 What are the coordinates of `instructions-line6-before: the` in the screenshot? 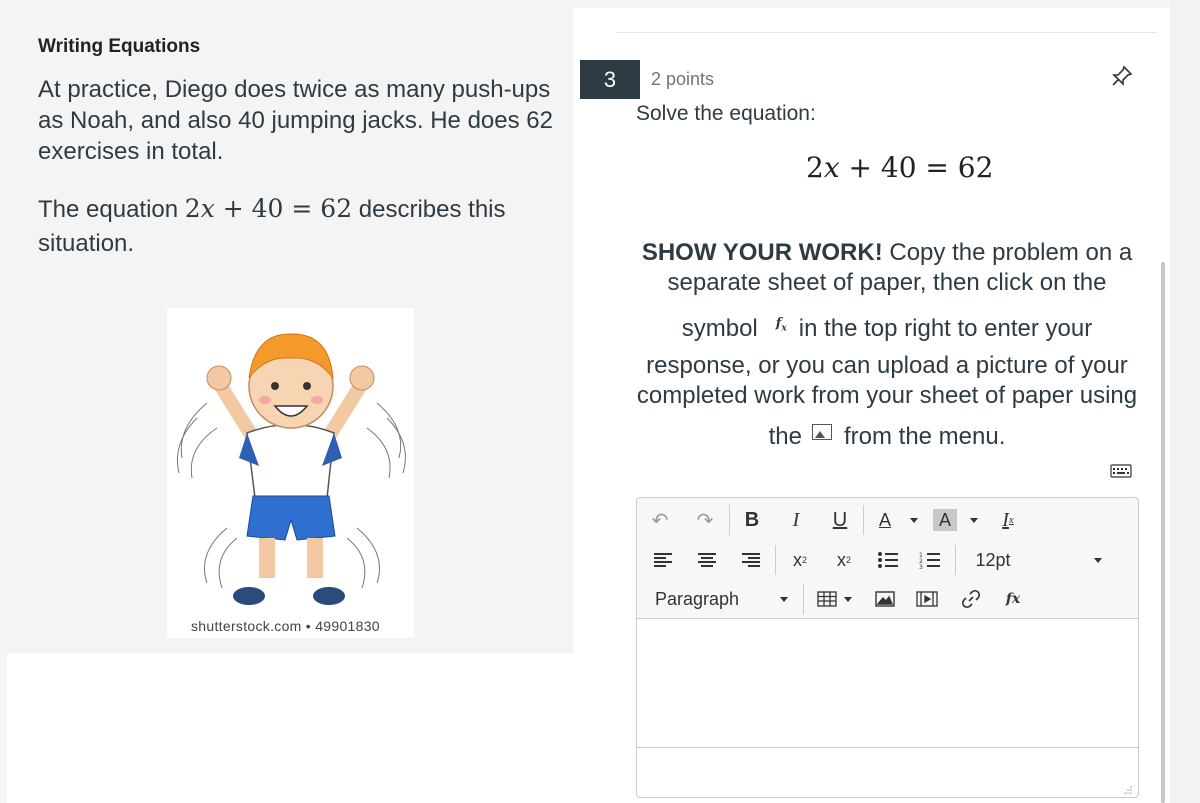 It's located at (785, 436).